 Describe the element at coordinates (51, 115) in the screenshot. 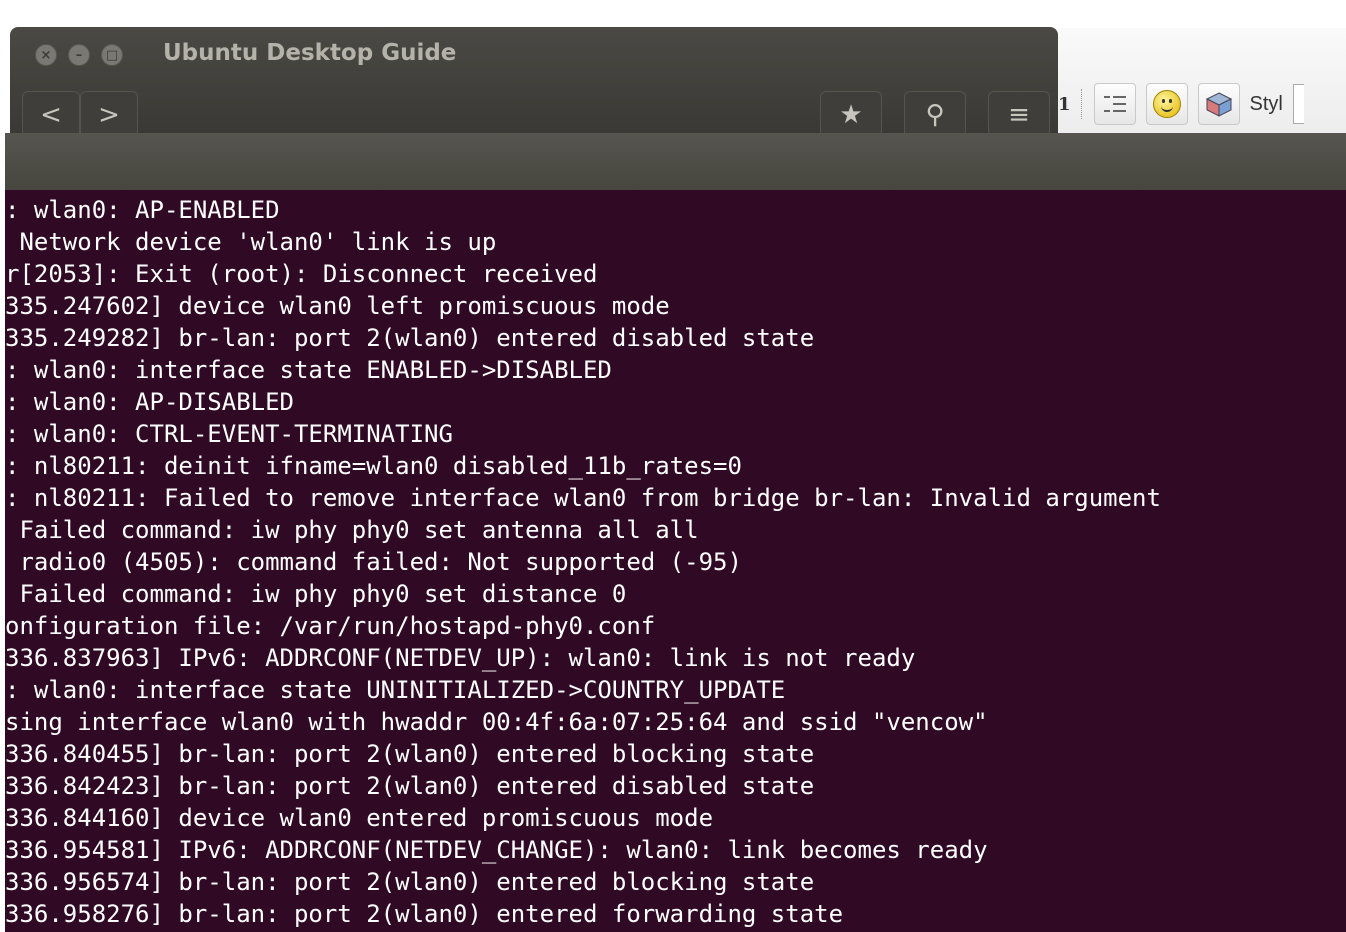

I see `chevron-left-icon: <` at that location.